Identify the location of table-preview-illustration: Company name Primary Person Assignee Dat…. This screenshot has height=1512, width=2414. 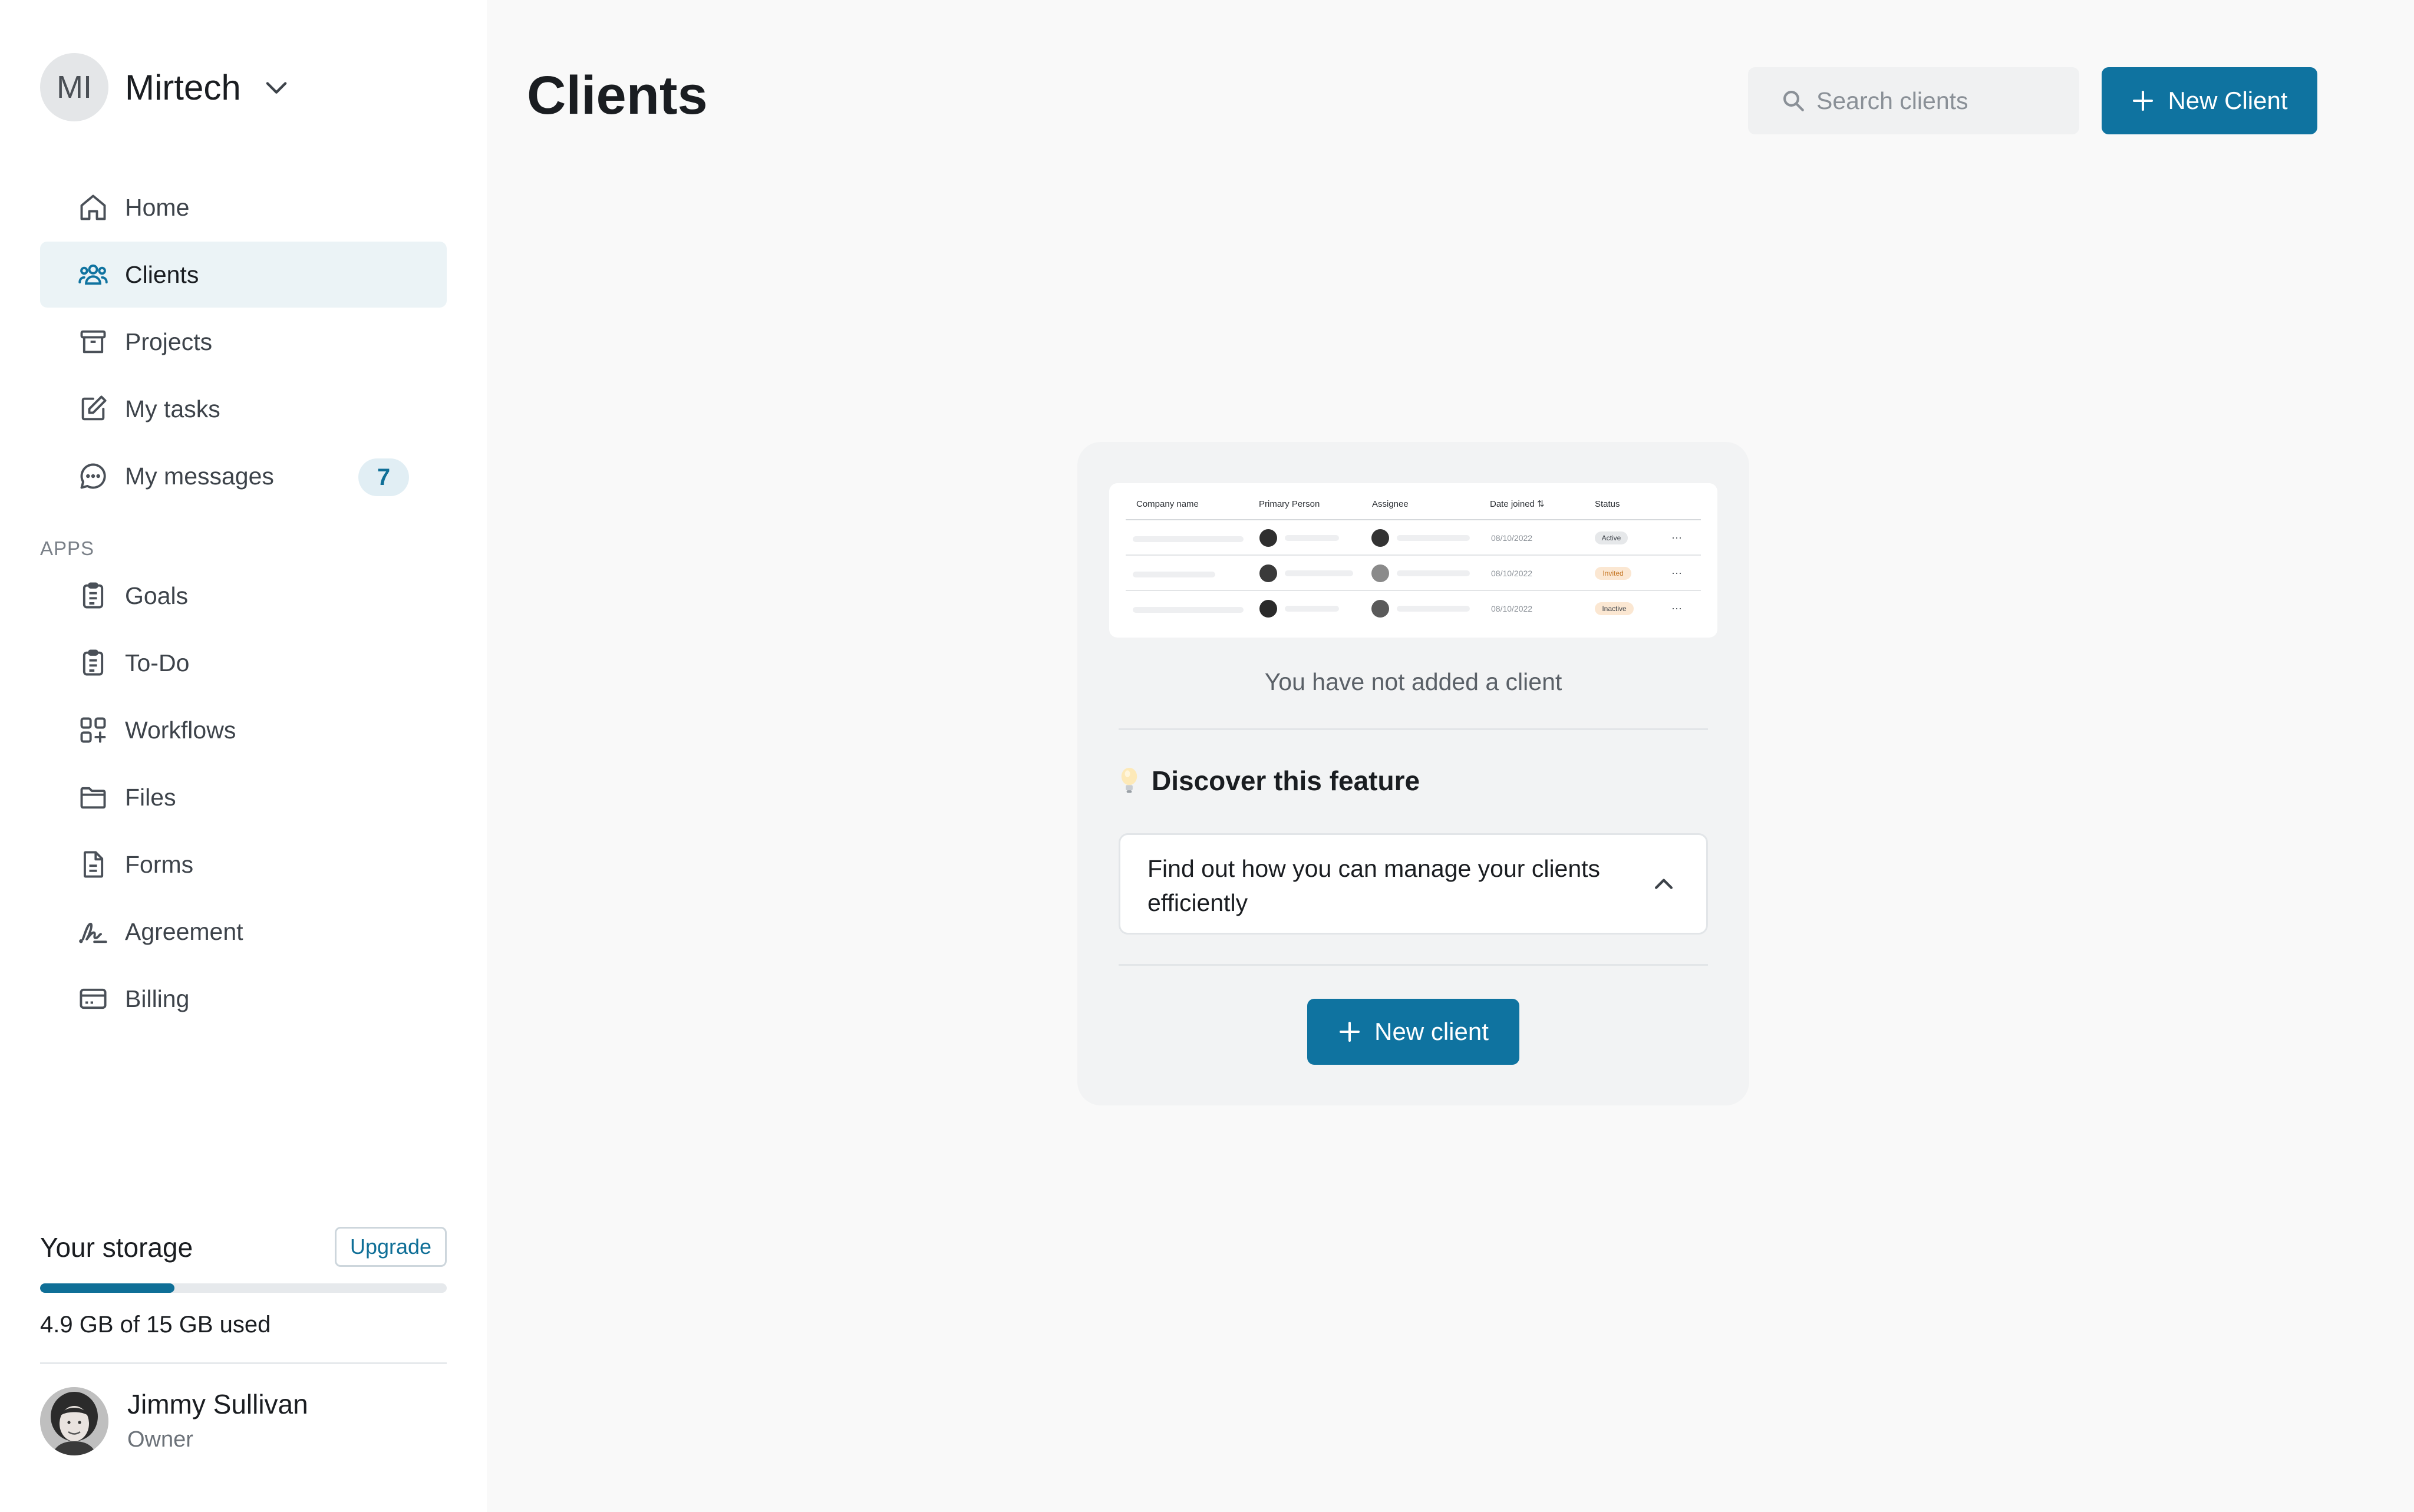
(1413, 558).